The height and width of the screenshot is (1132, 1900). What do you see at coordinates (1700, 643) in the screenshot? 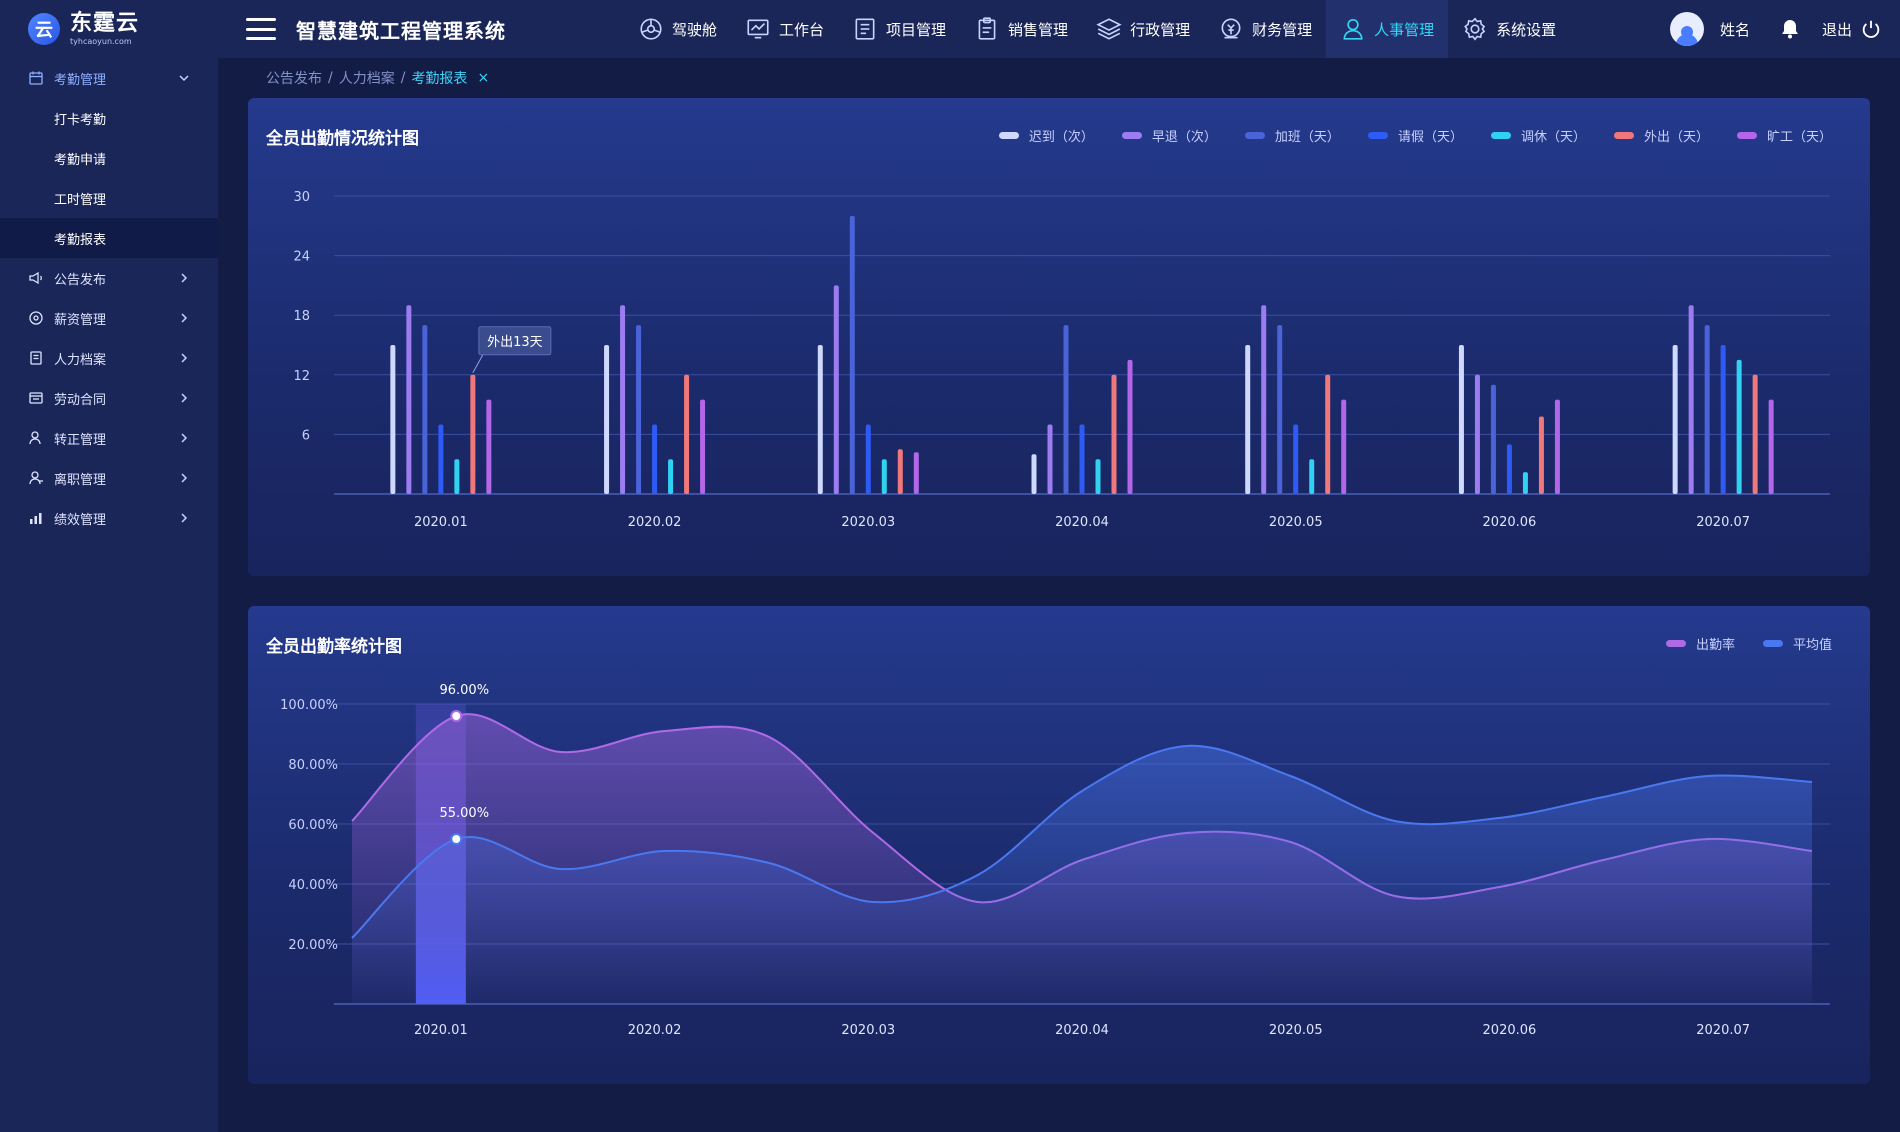
I see `legend-item: 出勤率` at bounding box center [1700, 643].